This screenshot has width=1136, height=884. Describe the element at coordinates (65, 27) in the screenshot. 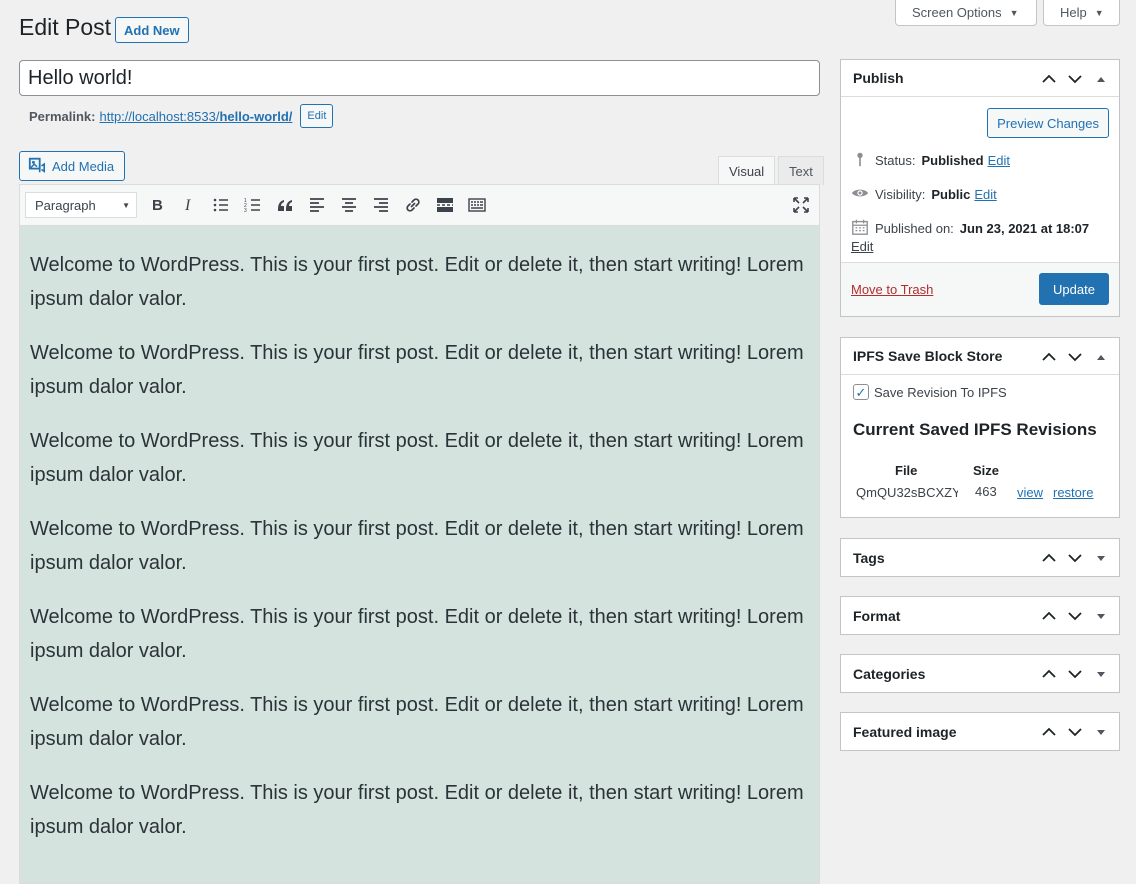

I see `page-title: Edit Post` at that location.